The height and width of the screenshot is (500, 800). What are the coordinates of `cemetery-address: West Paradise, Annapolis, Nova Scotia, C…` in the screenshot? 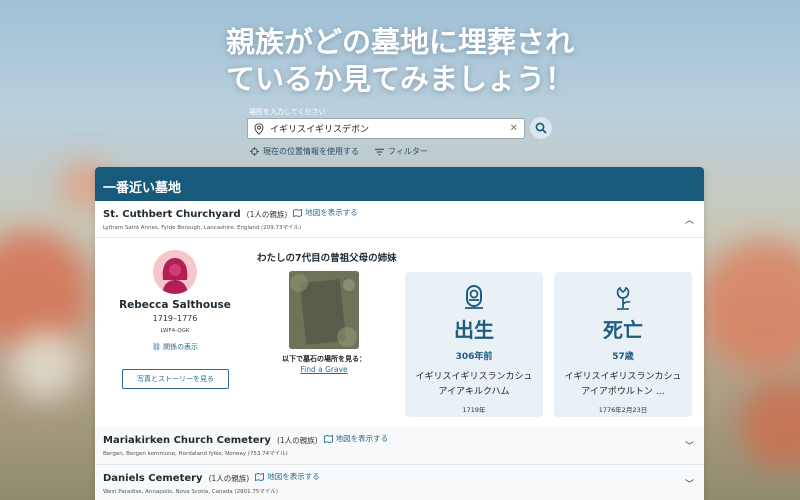 It's located at (190, 491).